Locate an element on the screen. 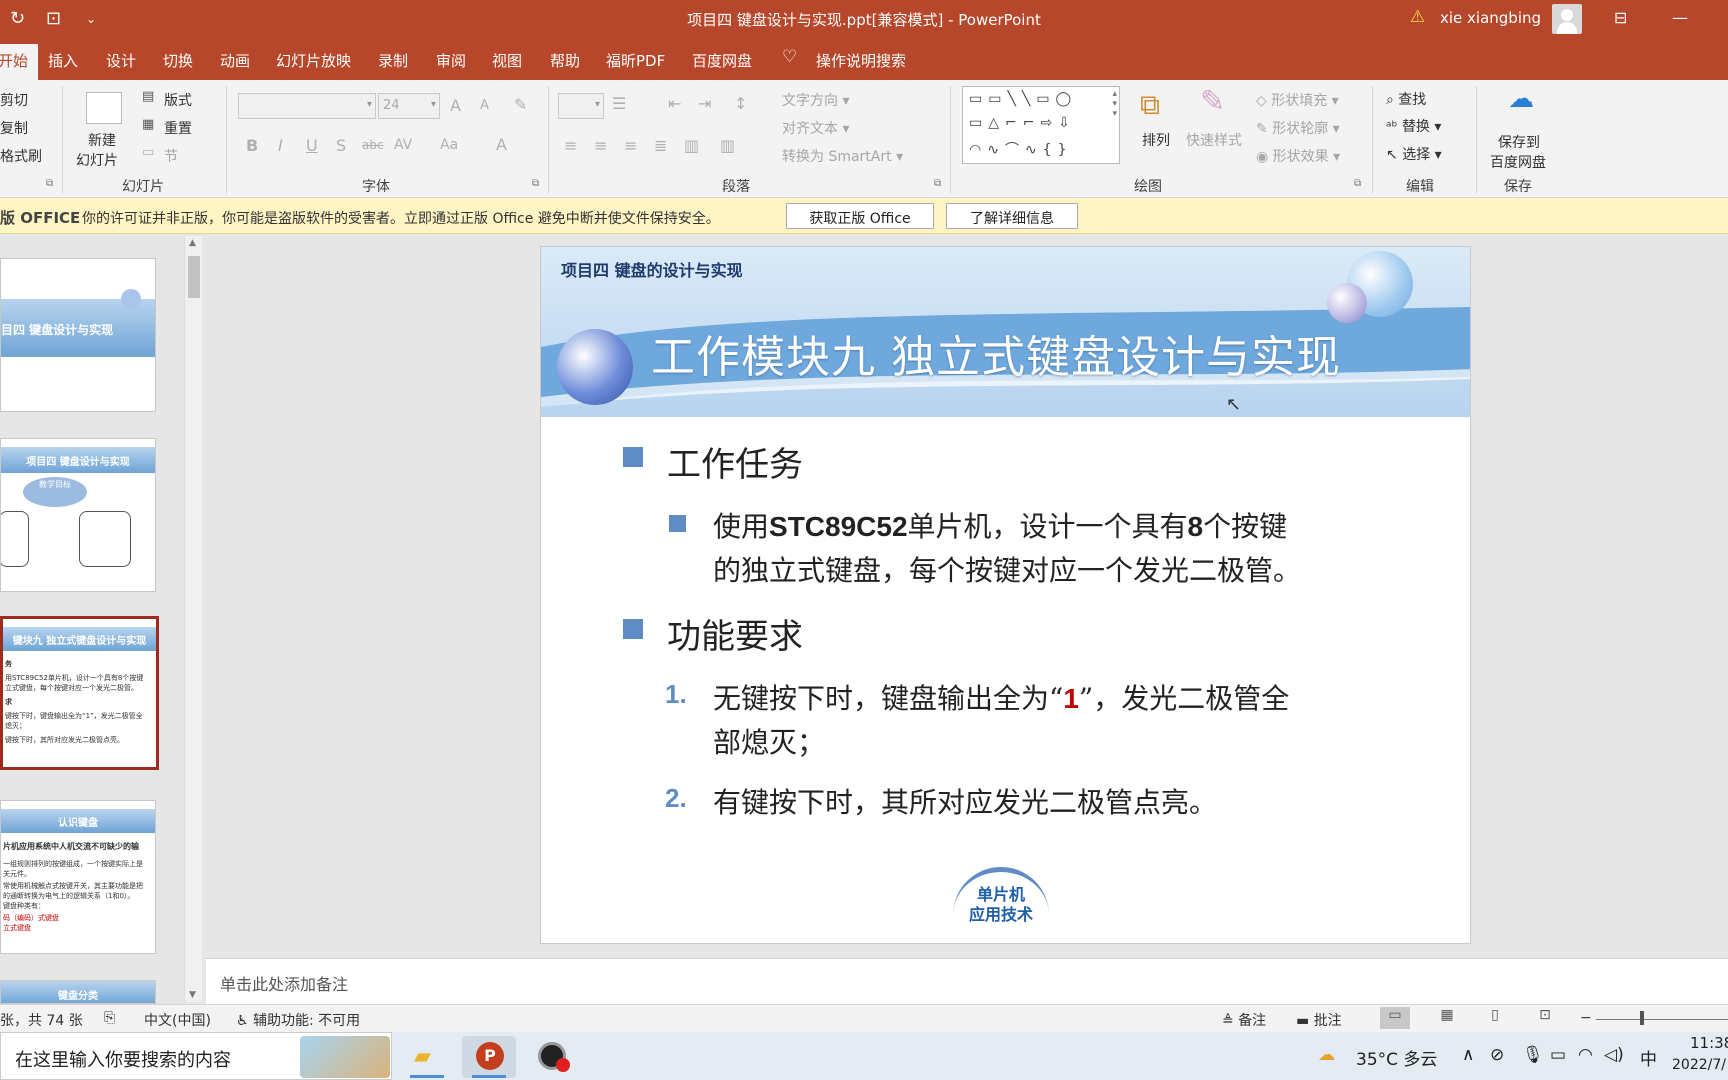  numbering-icon: ☰ is located at coordinates (619, 103).